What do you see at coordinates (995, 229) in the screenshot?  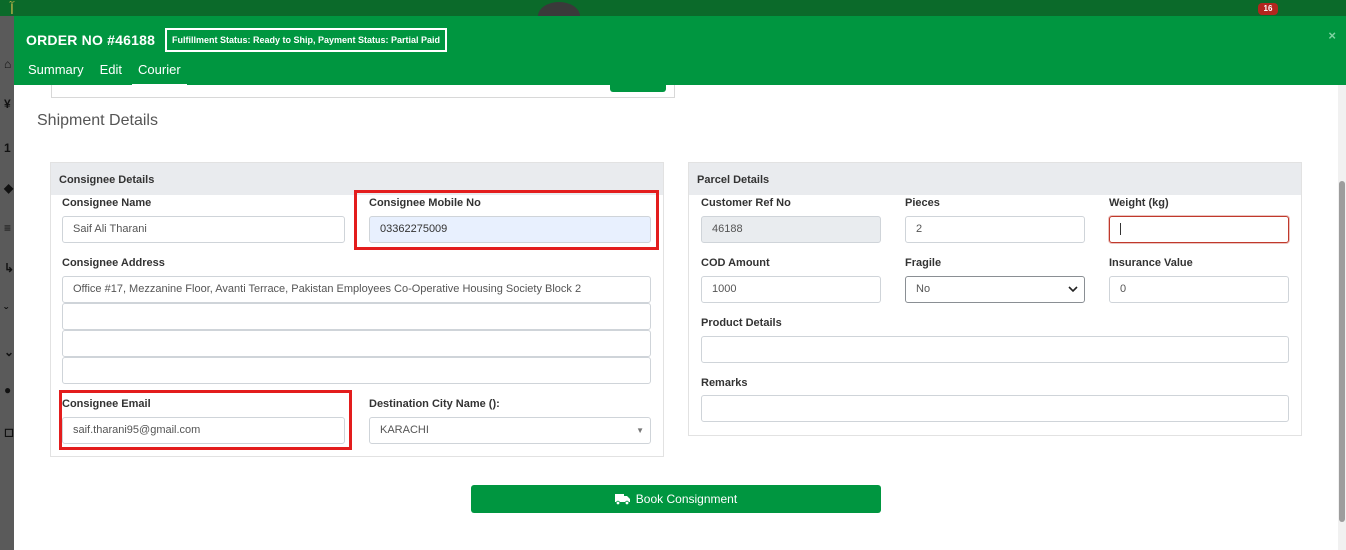 I see `pieces-field: 2` at bounding box center [995, 229].